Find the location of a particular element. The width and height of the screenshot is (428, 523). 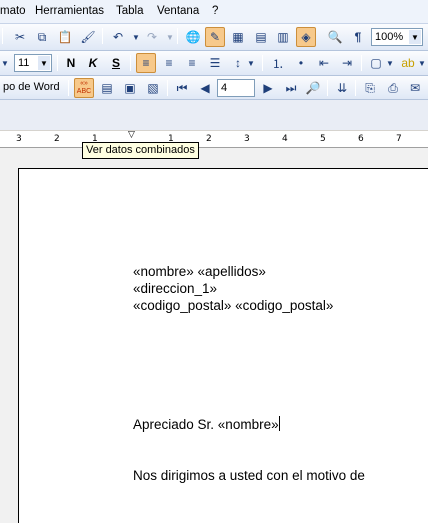

record-number-input: 4 is located at coordinates (236, 88).